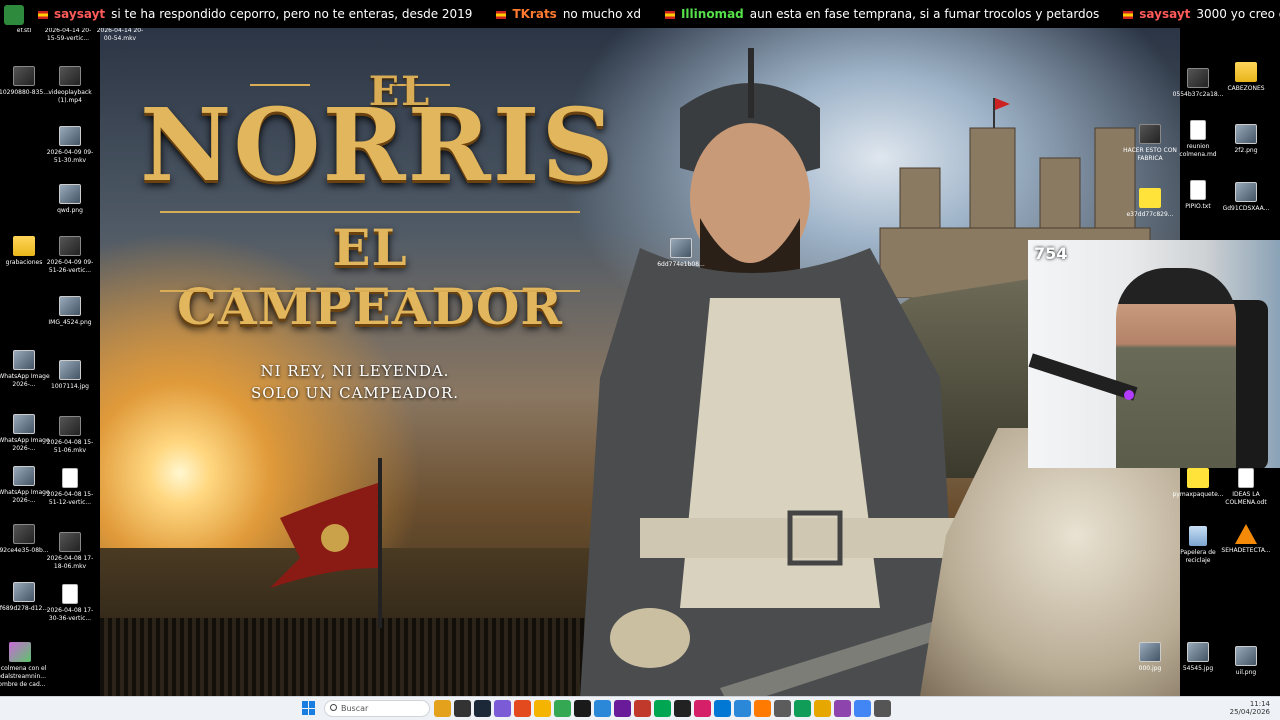  I want to click on desktop-icon-label: 1007114.jpg, so click(70, 386).